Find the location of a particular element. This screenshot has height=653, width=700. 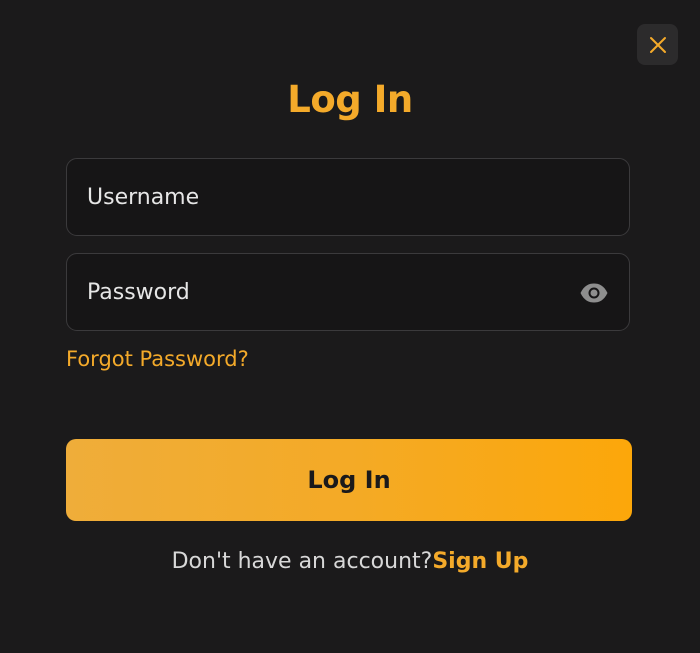

password-field-wrapper is located at coordinates (348, 292).